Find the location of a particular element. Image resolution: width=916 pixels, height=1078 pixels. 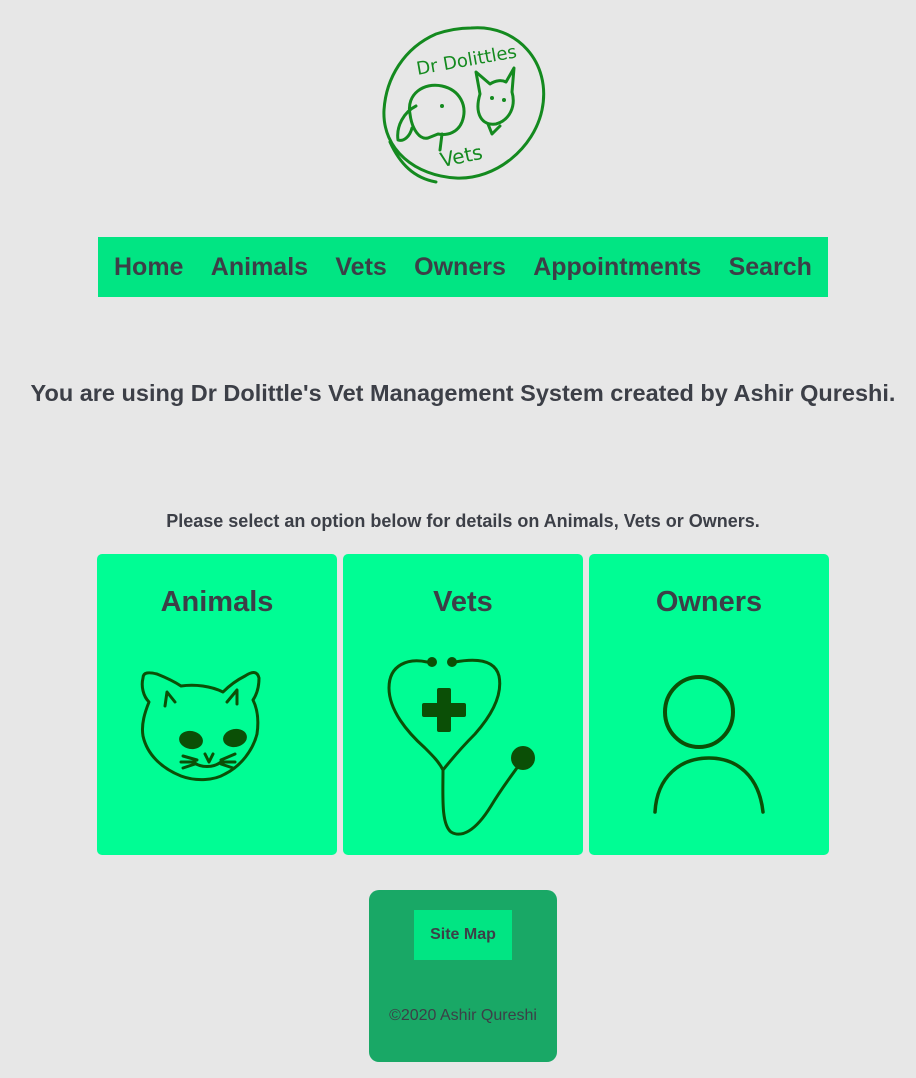

logo-image: Dr Dolittles Vets is located at coordinates (464, 105).